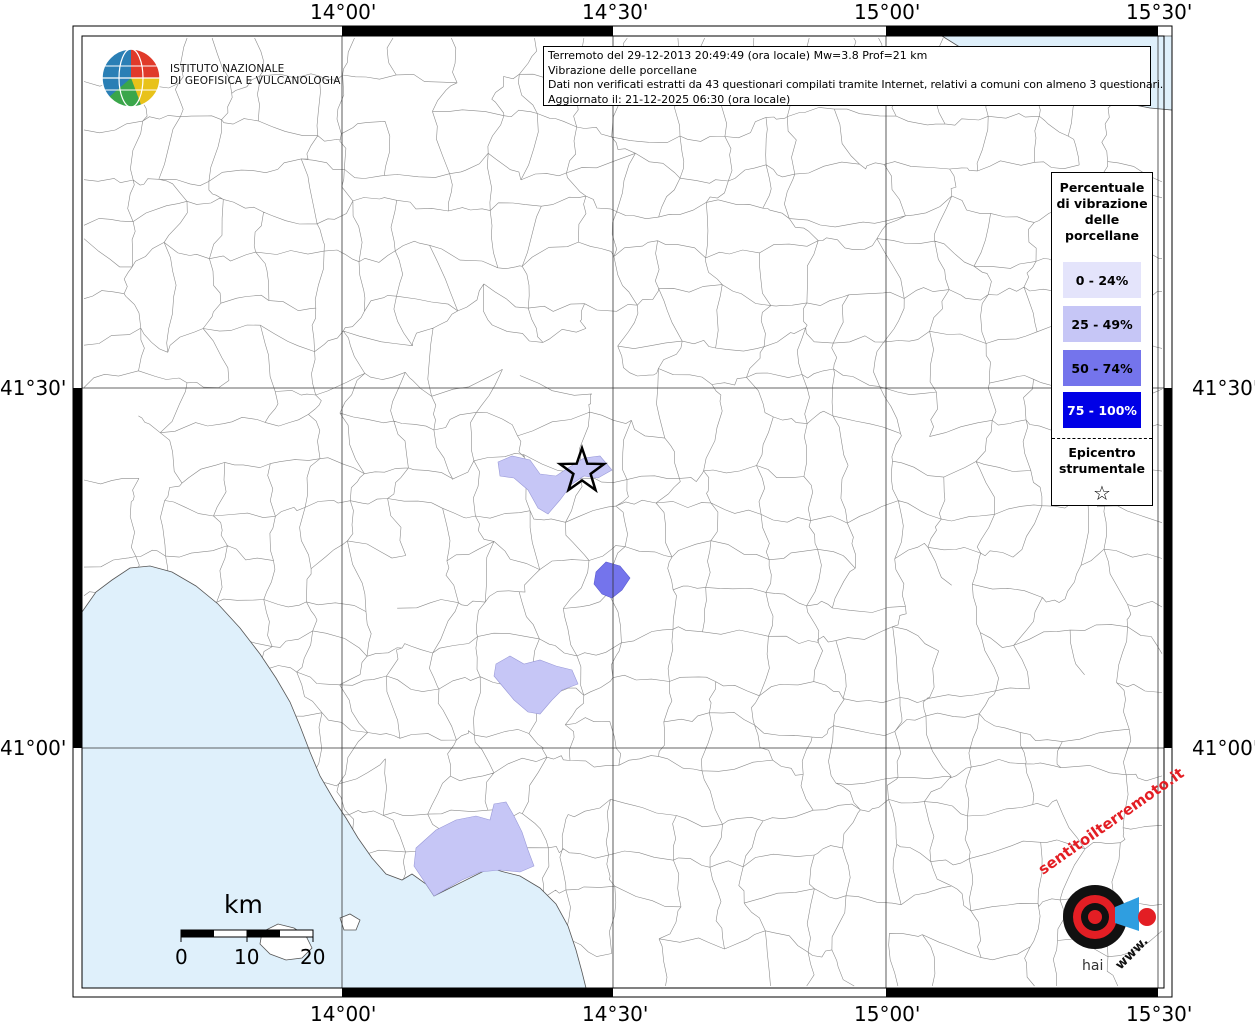  What do you see at coordinates (1102, 410) in the screenshot?
I see `legend-item-75-100: 75 - 100%` at bounding box center [1102, 410].